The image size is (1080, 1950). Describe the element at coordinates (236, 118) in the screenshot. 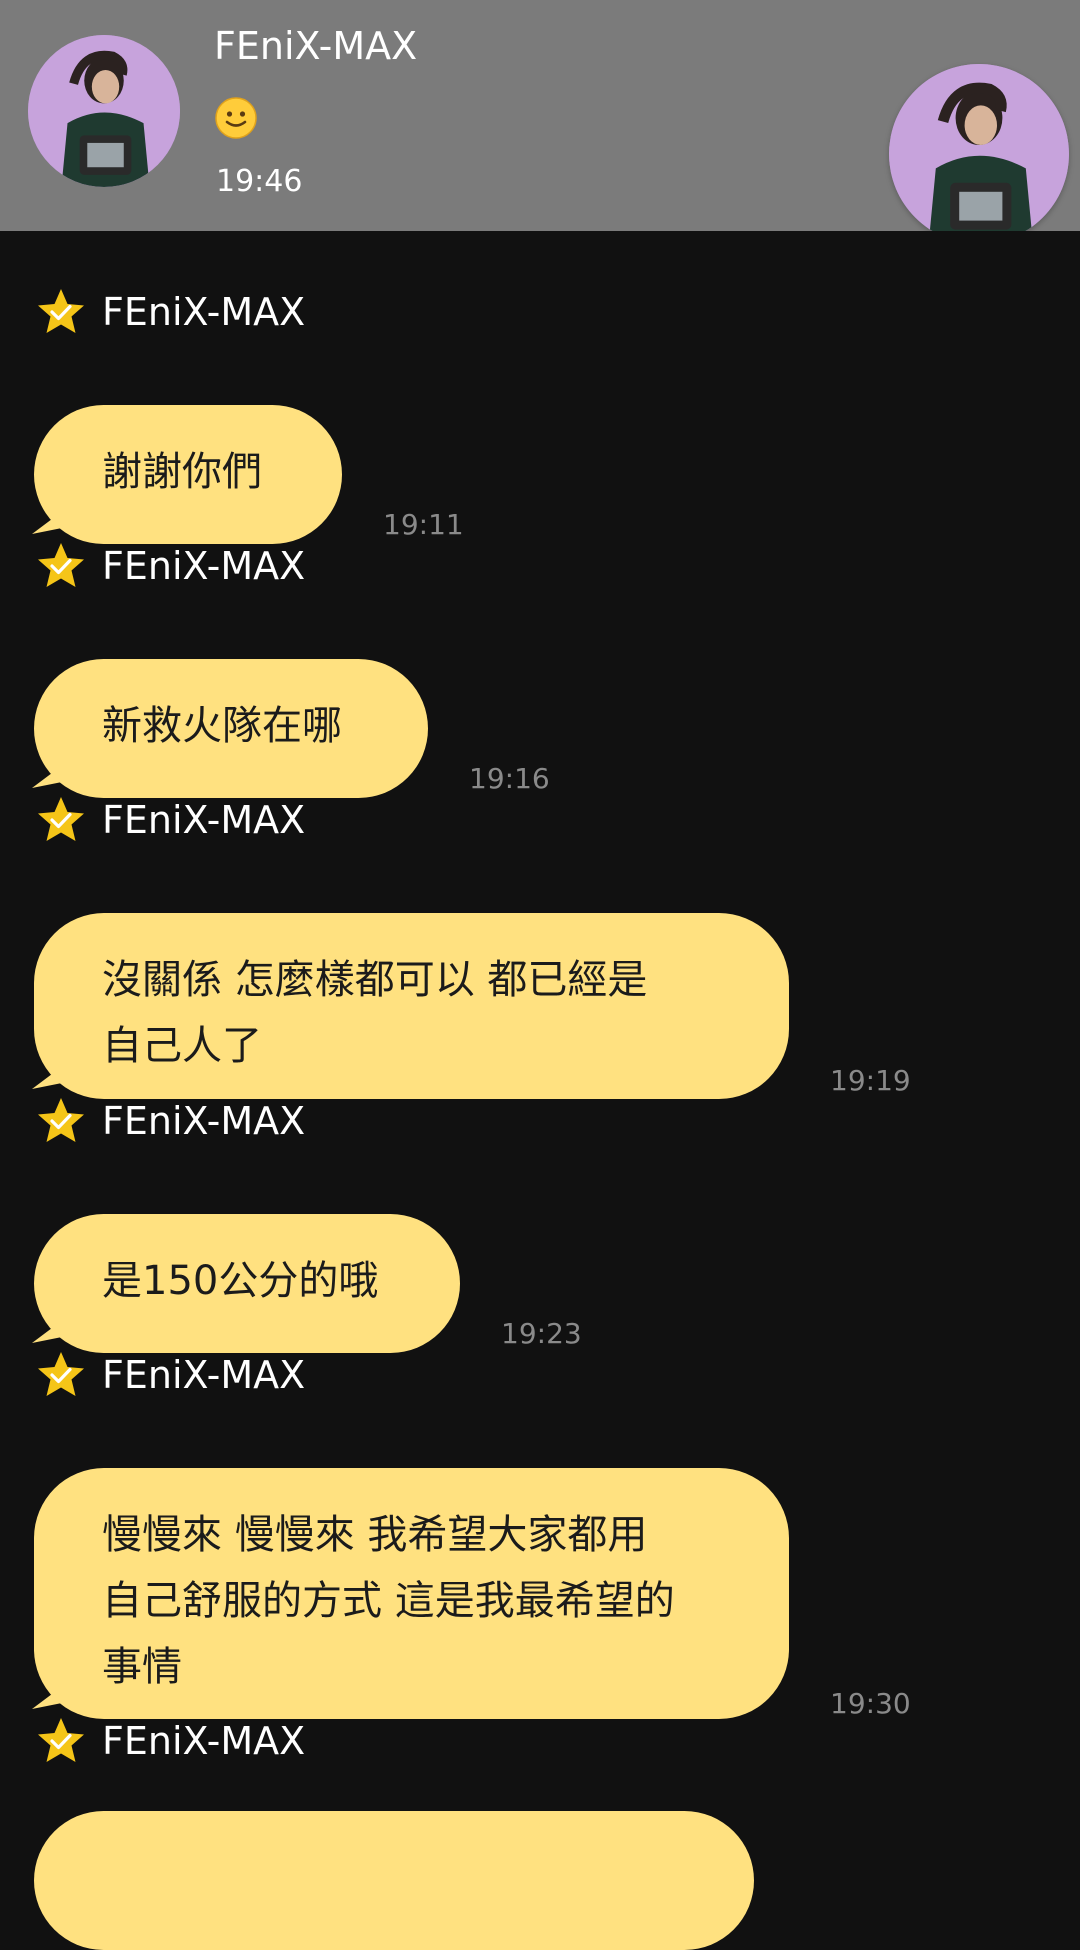

I see `smiley-face-icon` at that location.